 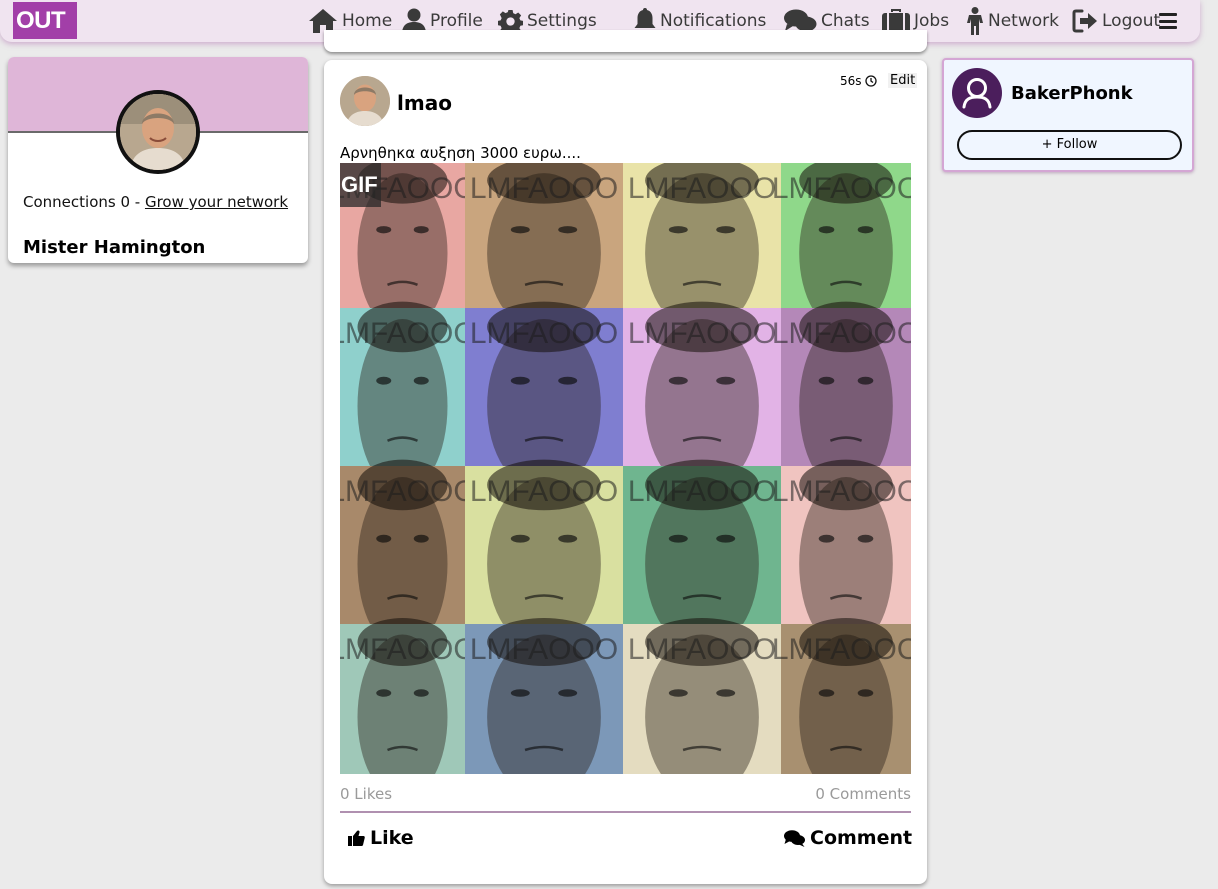 What do you see at coordinates (625, 812) in the screenshot?
I see `post-divider` at bounding box center [625, 812].